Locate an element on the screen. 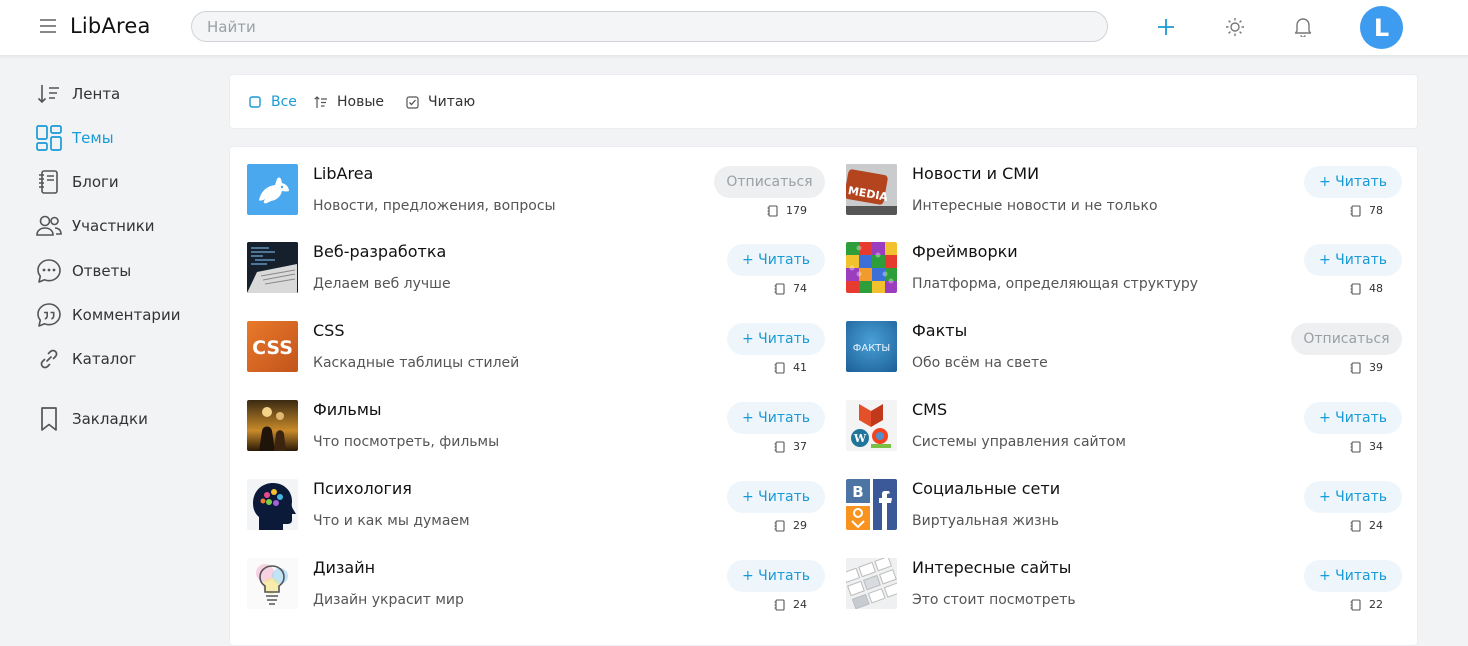 The width and height of the screenshot is (1468, 646). websites-image is located at coordinates (871, 583).